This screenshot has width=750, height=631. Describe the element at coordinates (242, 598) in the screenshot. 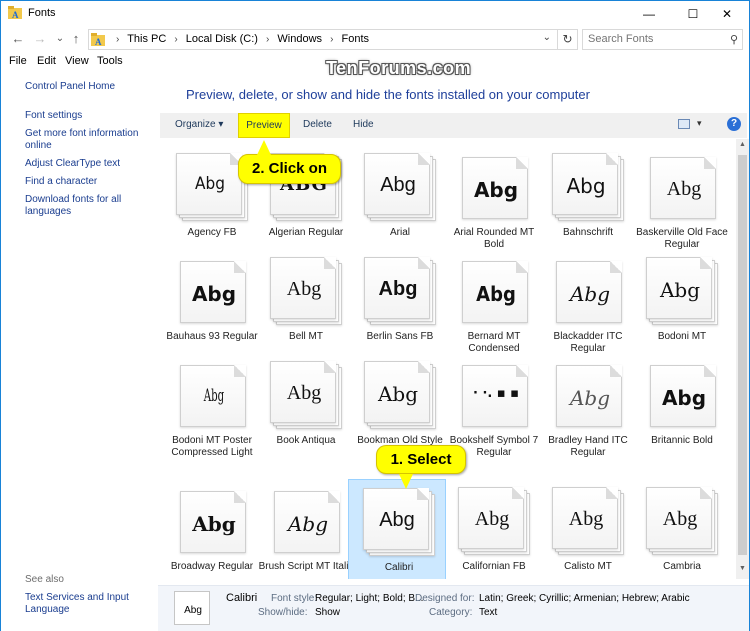

I see `selected-font-name: Calibri` at that location.